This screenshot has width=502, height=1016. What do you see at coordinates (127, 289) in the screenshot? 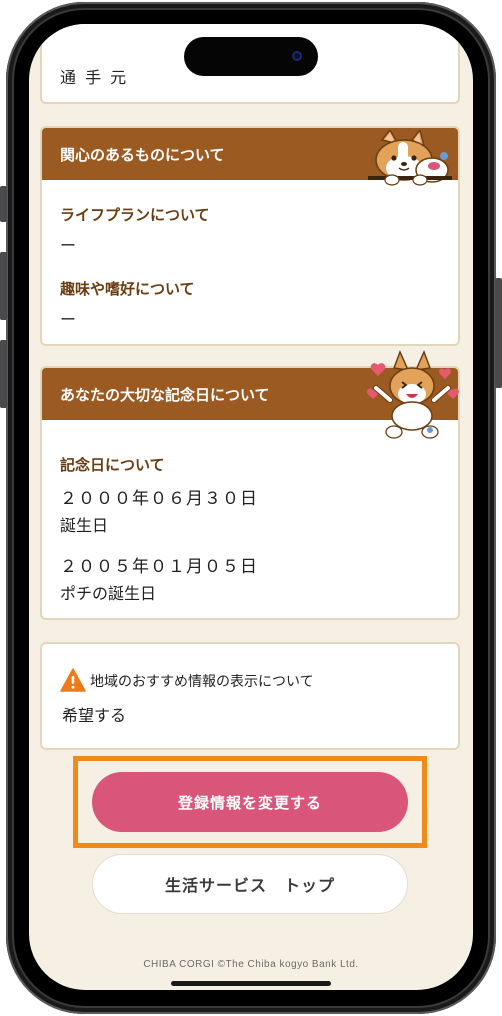
I see `hobby-label: 趣味や嗜好について` at bounding box center [127, 289].